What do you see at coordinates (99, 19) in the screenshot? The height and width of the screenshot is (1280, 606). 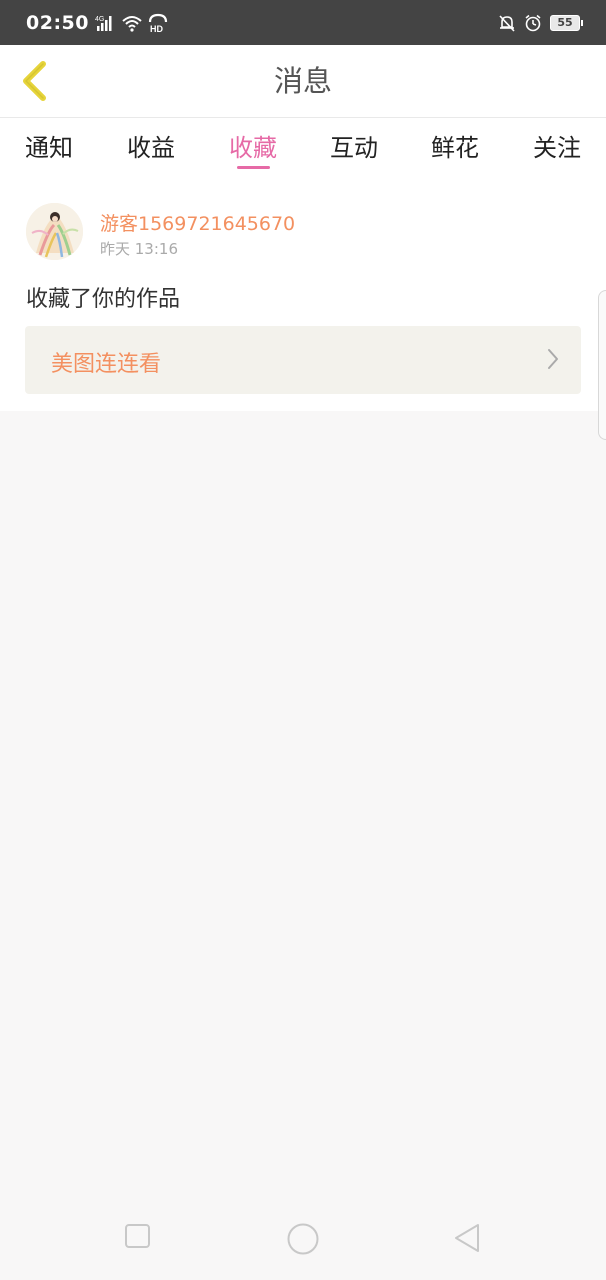 I see `network-type-label: 4G` at bounding box center [99, 19].